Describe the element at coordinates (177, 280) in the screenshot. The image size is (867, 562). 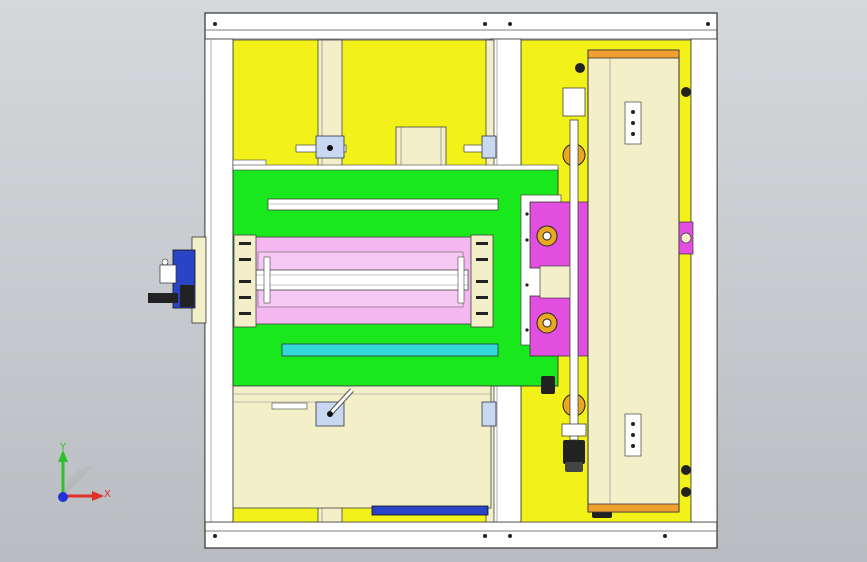
I see `side-motor` at that location.